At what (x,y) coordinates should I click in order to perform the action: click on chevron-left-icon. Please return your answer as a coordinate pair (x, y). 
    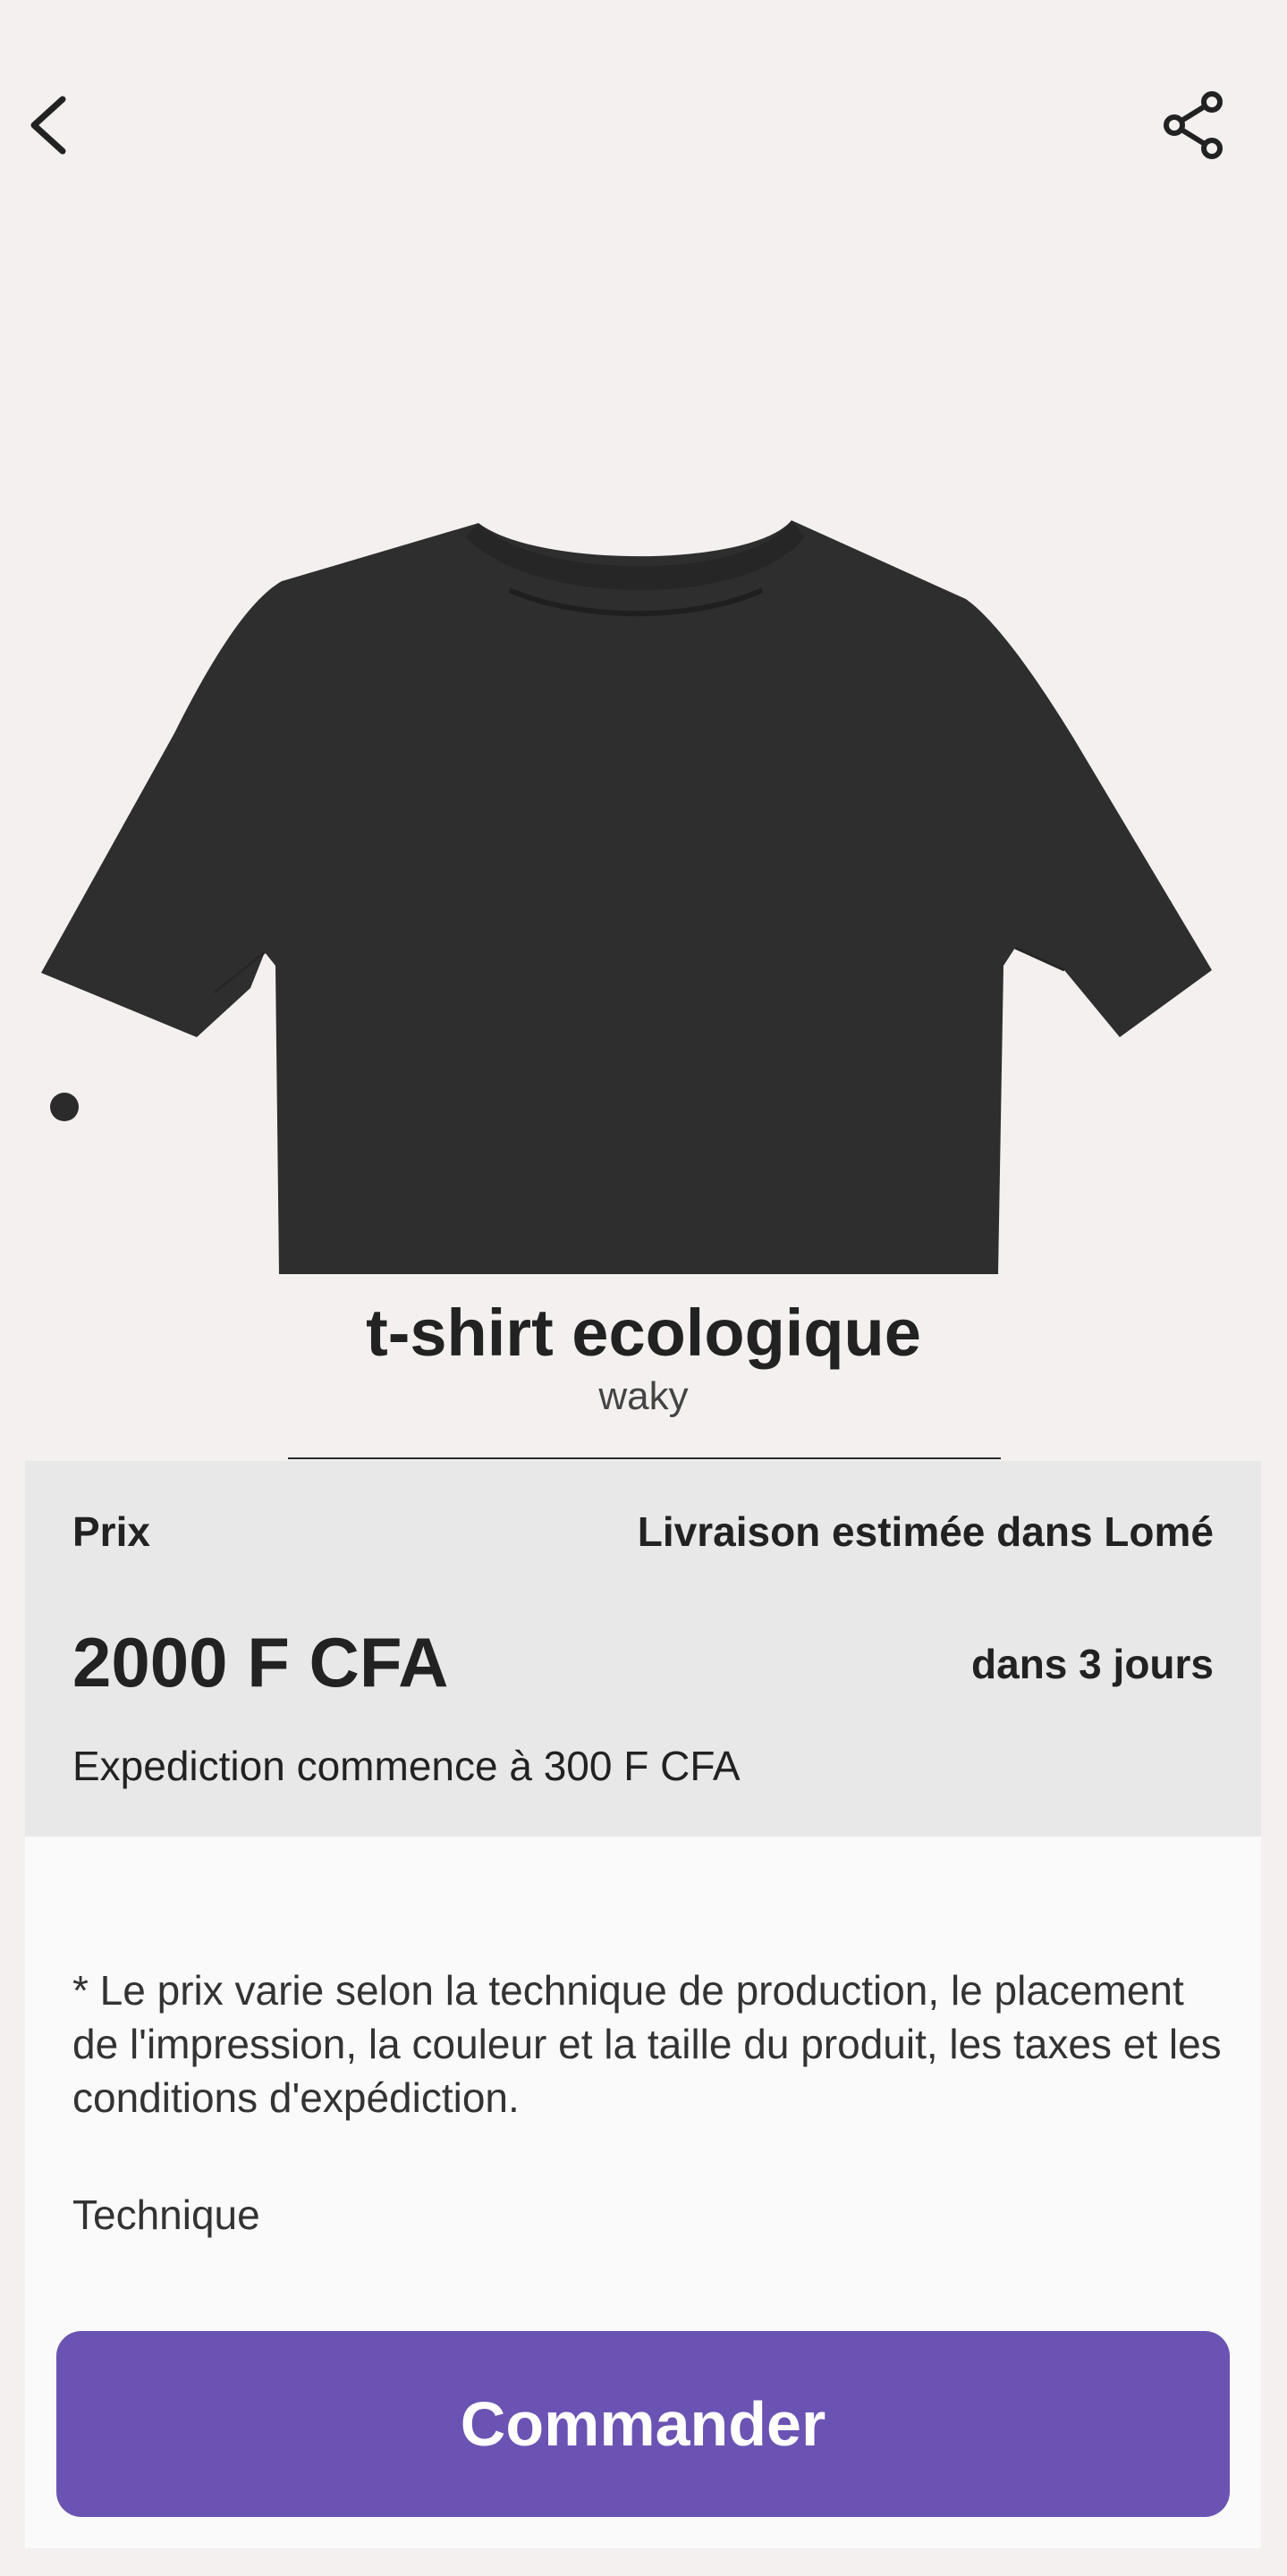
    Looking at the image, I should click on (48, 125).